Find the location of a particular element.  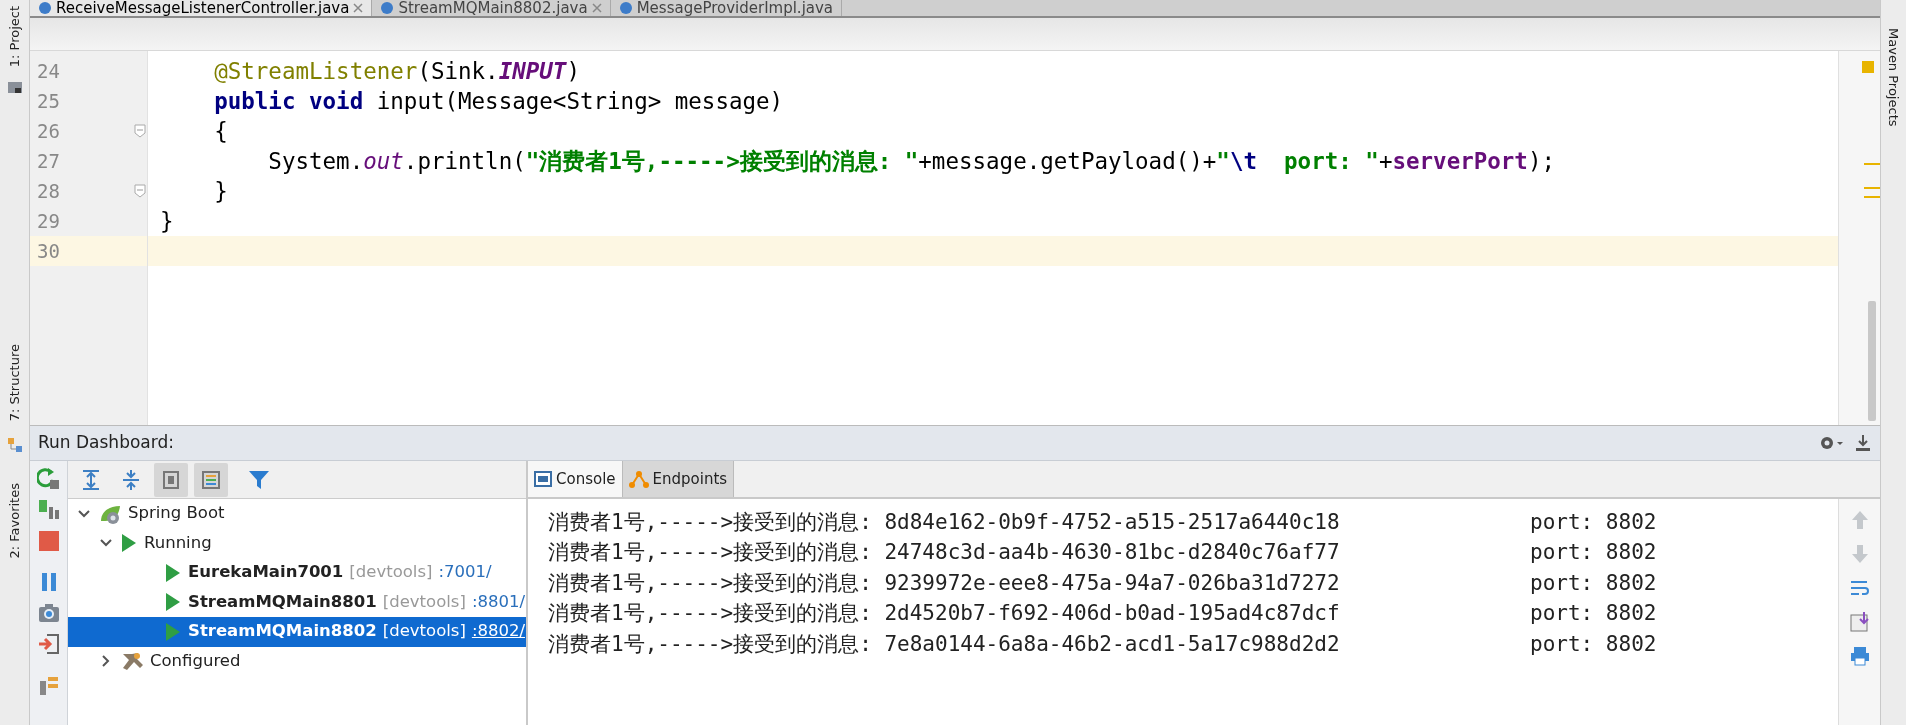

tree-item: Spring Boot is located at coordinates (297, 514).